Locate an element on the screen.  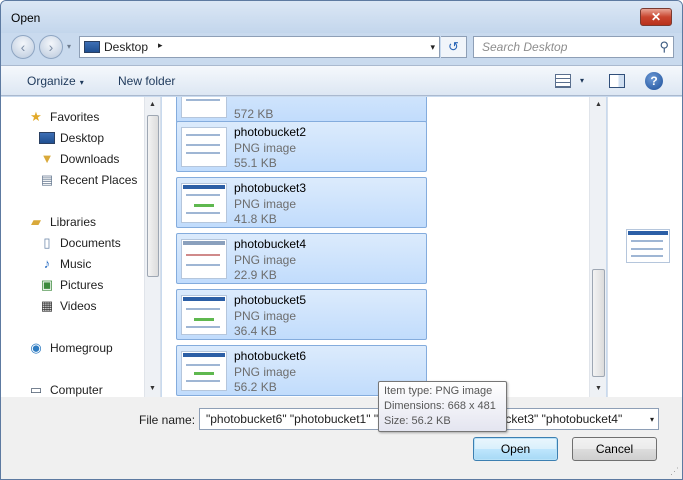
address-location: Desktop is located at coordinates (126, 47).